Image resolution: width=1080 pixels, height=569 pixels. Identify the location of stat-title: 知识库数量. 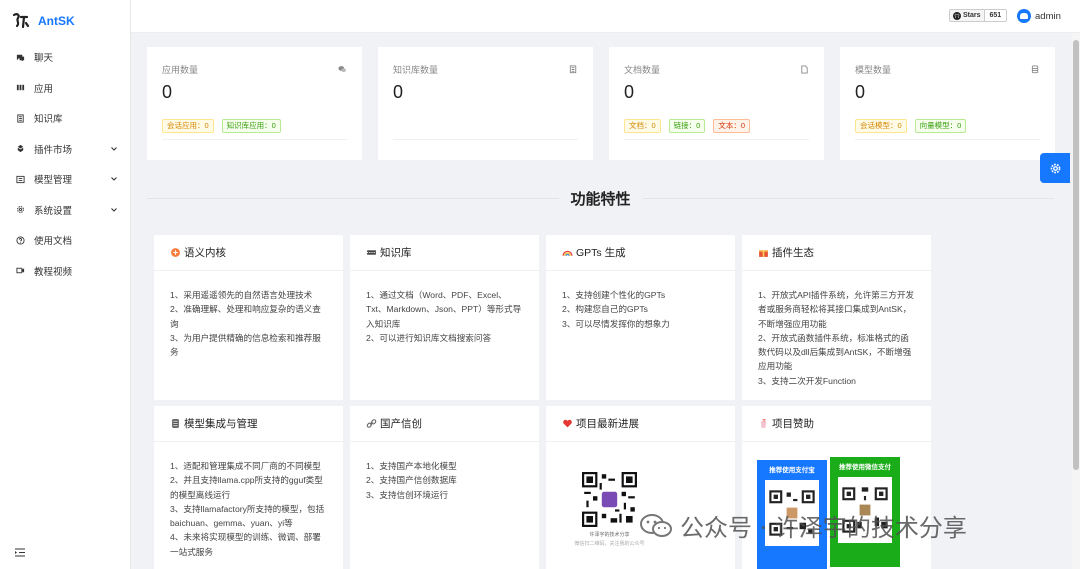
(416, 70).